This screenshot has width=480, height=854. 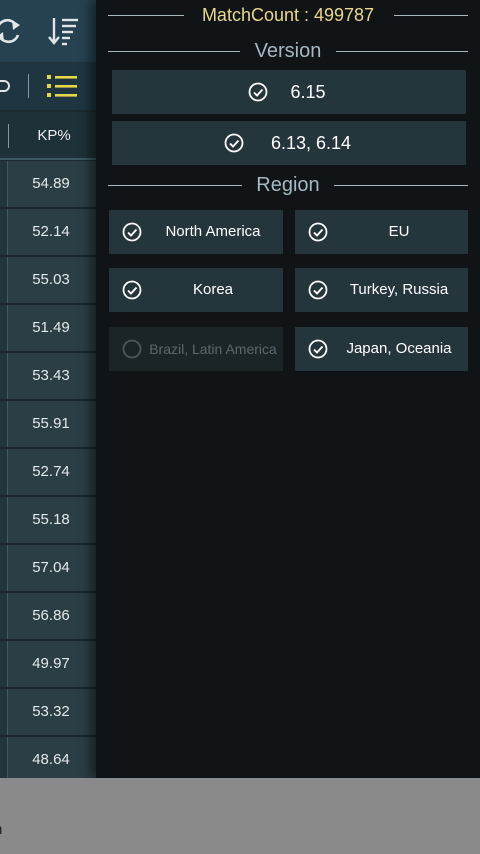 What do you see at coordinates (51, 183) in the screenshot?
I see `kp-value: 54.89` at bounding box center [51, 183].